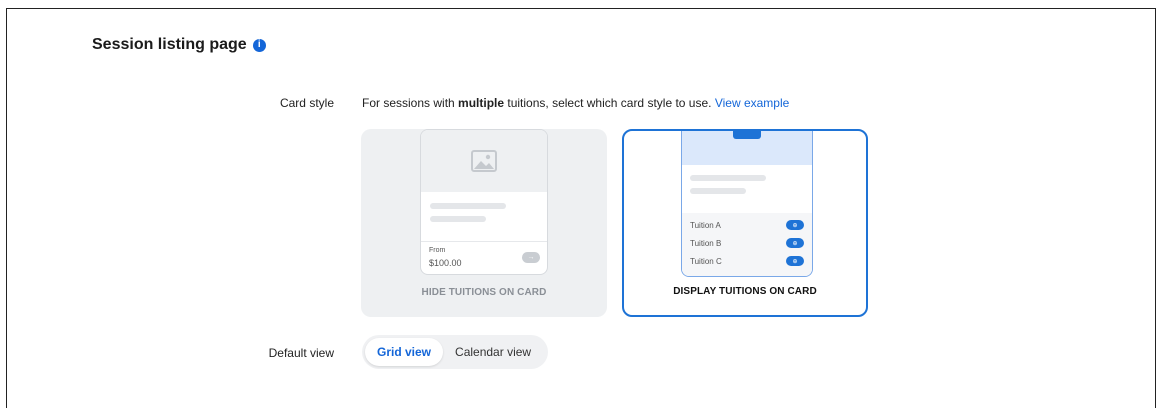  I want to click on tuition-label: Tuition B, so click(706, 243).